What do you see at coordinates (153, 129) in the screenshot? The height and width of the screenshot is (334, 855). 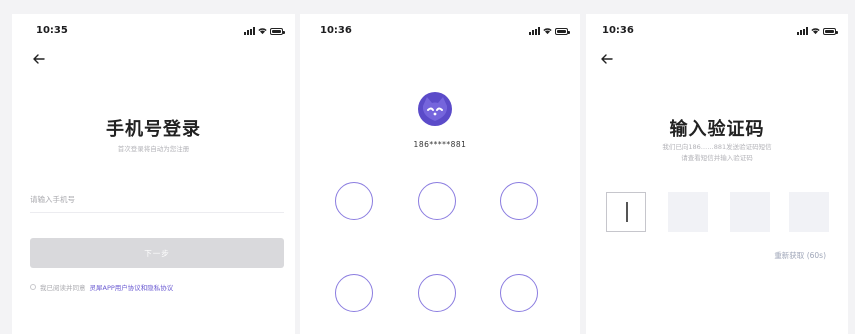 I see `page-title: 手机号登录` at bounding box center [153, 129].